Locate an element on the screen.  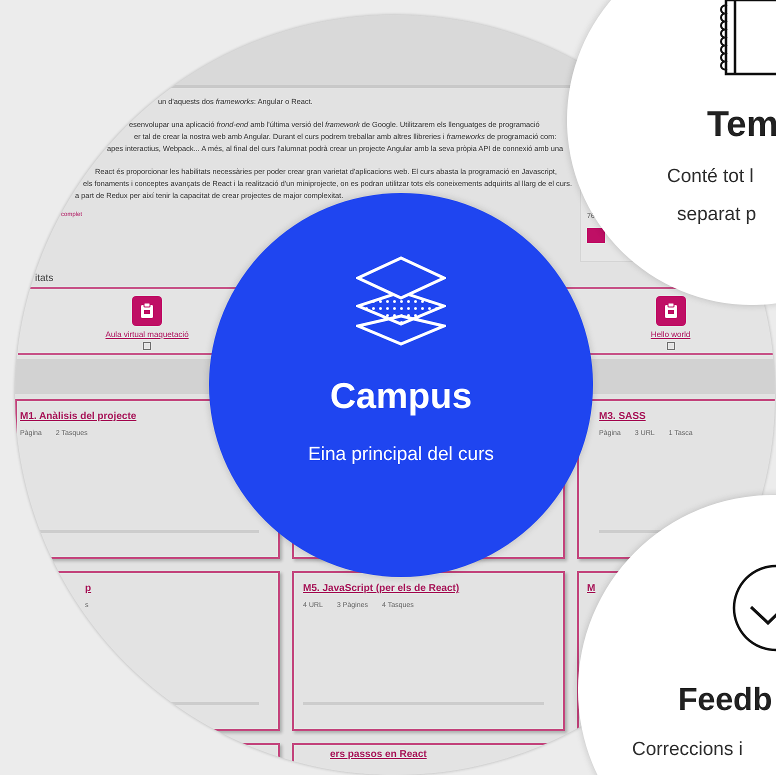
feature-title: Feedb is located at coordinates (725, 699).